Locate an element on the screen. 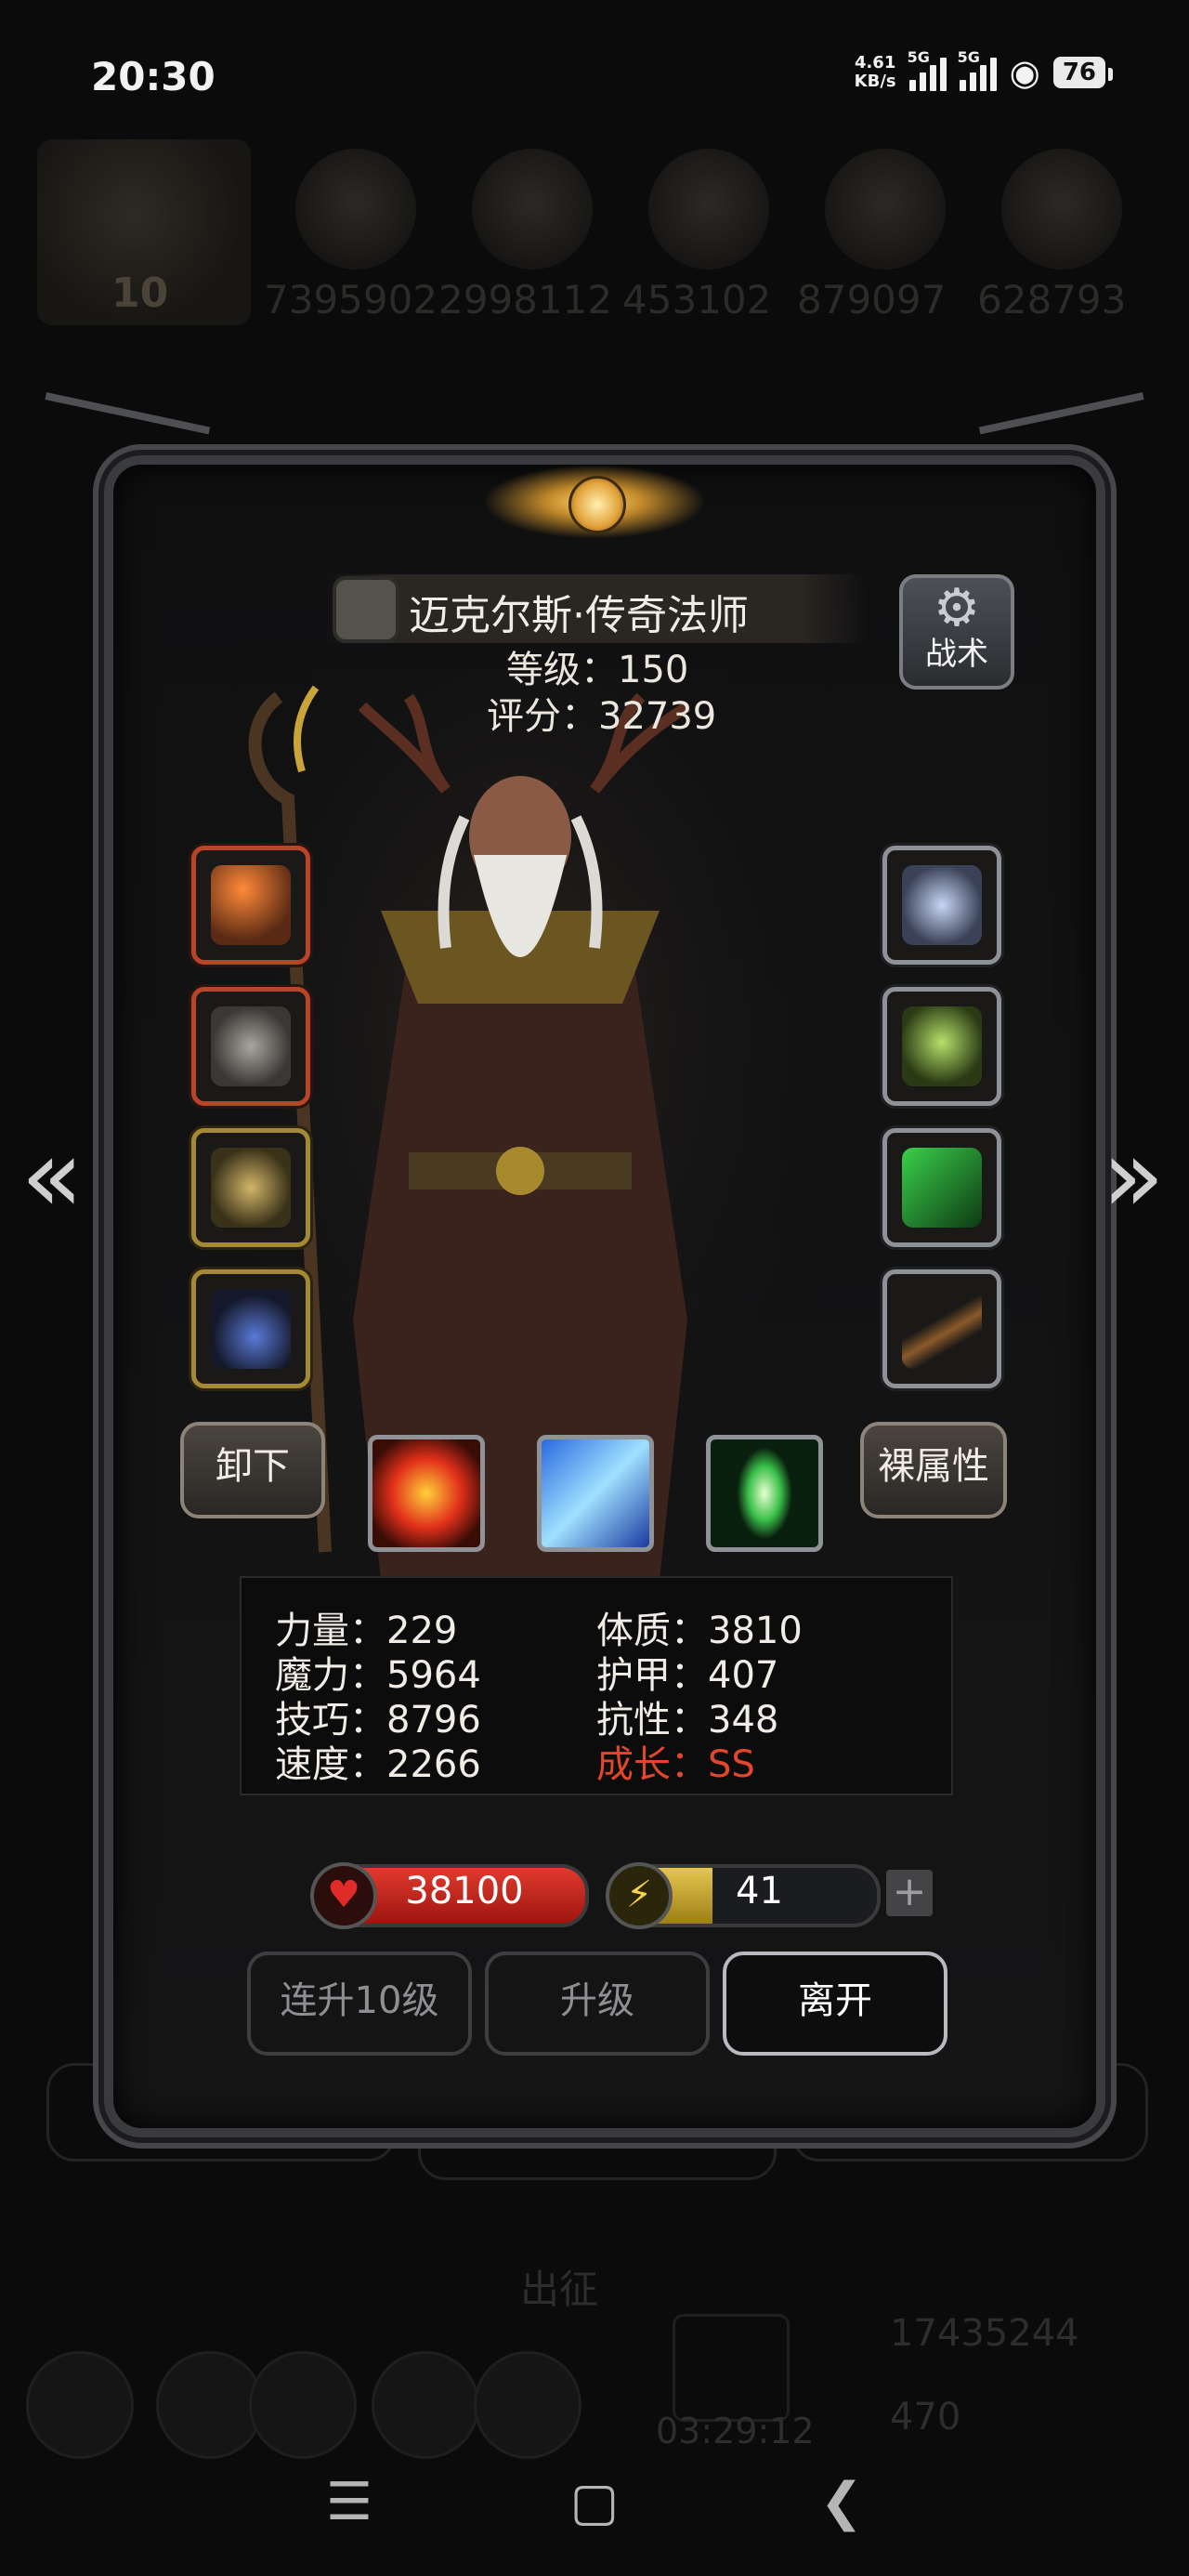  cell-signal-icon-2: 5G is located at coordinates (978, 69).